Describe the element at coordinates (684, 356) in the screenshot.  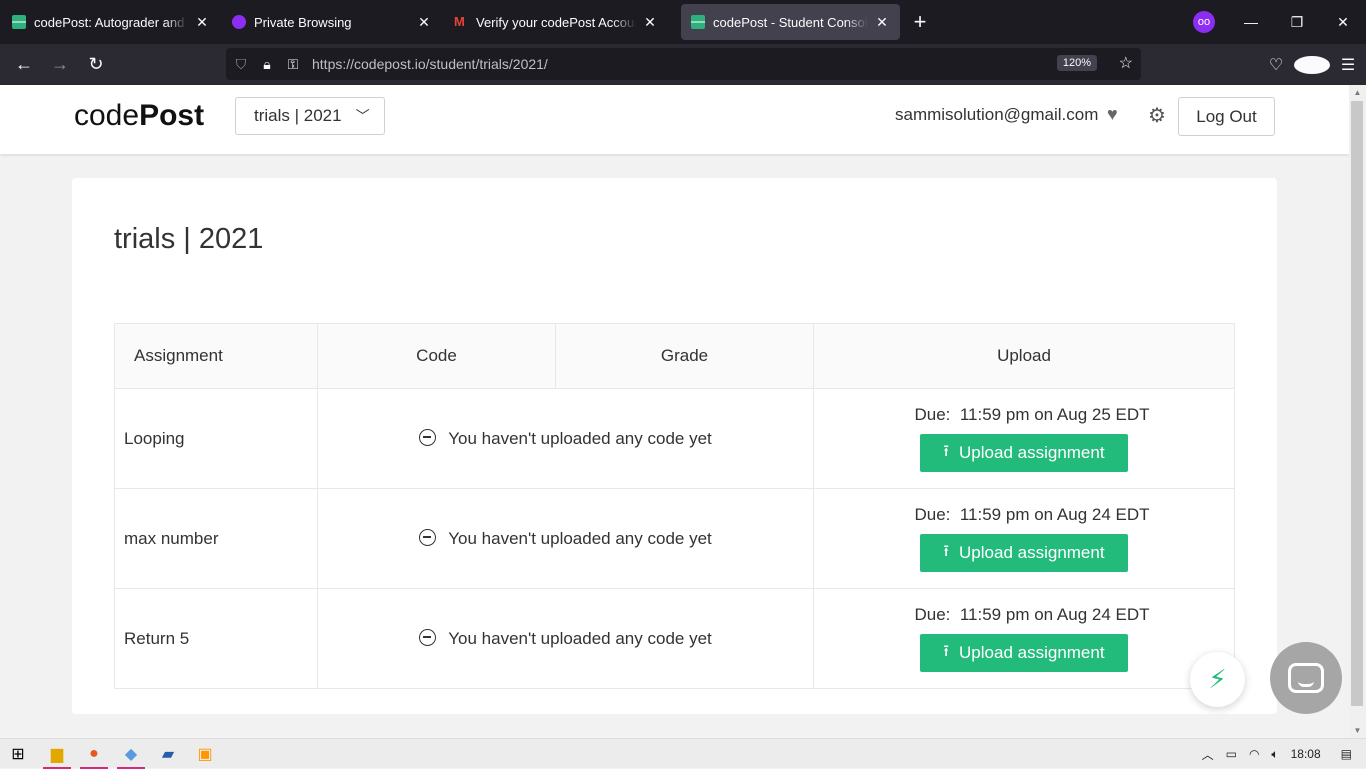
I see `column-header-grade: Grade` at that location.